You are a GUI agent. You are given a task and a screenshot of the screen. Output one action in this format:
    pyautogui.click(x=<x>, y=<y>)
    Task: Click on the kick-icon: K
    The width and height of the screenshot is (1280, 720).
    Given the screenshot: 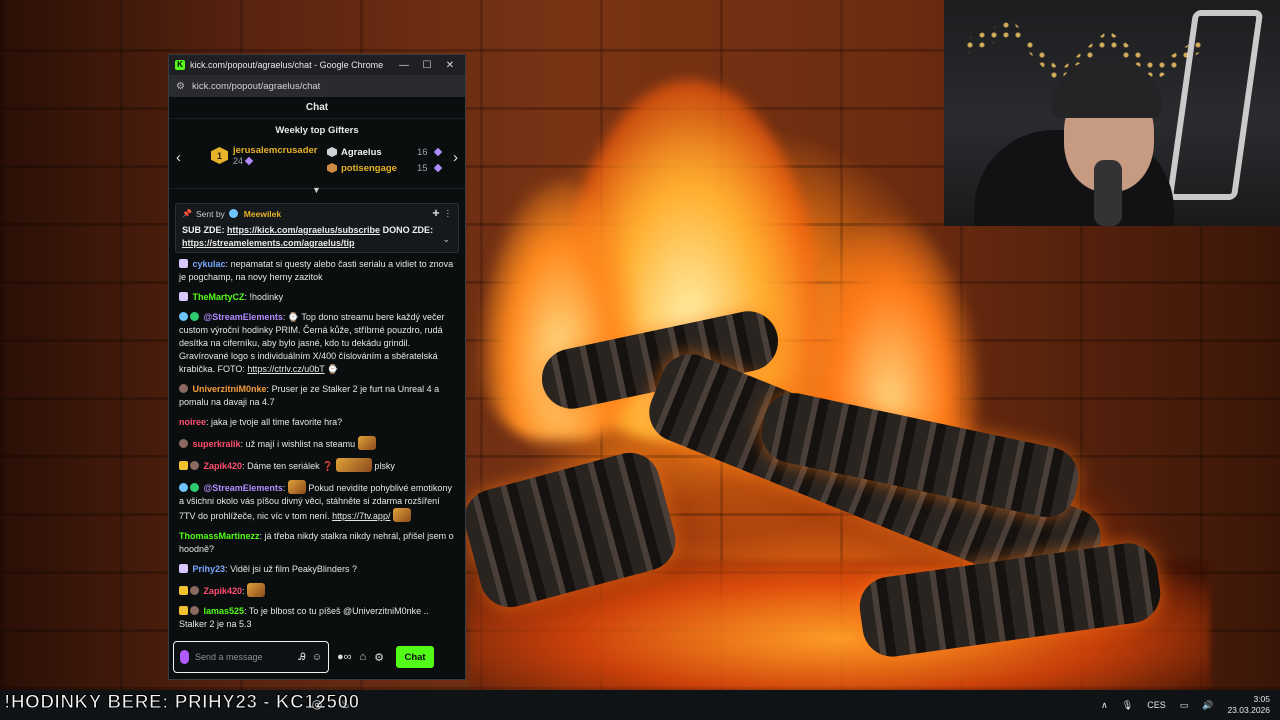 What is the action you would take?
    pyautogui.click(x=180, y=65)
    